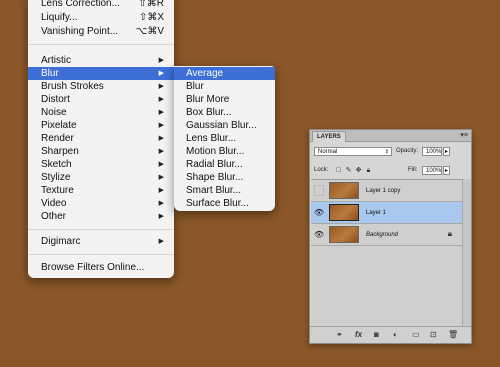 This screenshot has width=500, height=367. I want to click on shortcut-label: ⌥⌘V, so click(149, 31).